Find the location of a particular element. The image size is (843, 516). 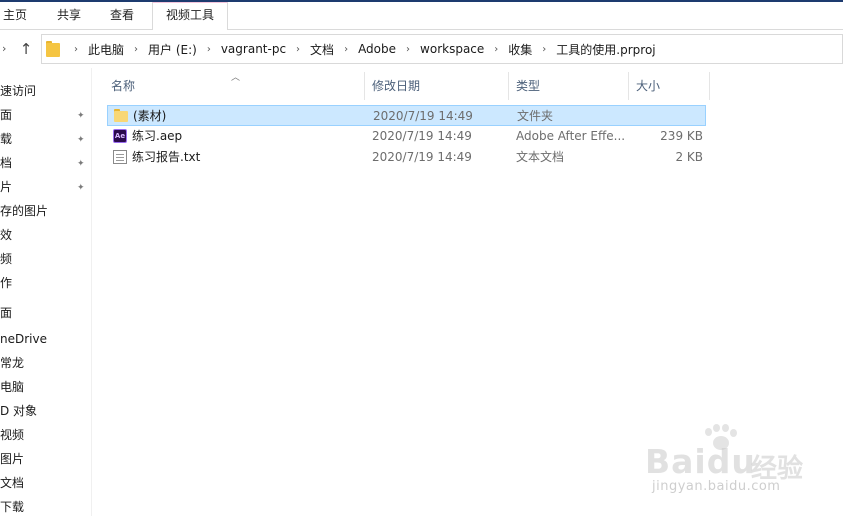

ribbon-top-accent is located at coordinates (421, 1).